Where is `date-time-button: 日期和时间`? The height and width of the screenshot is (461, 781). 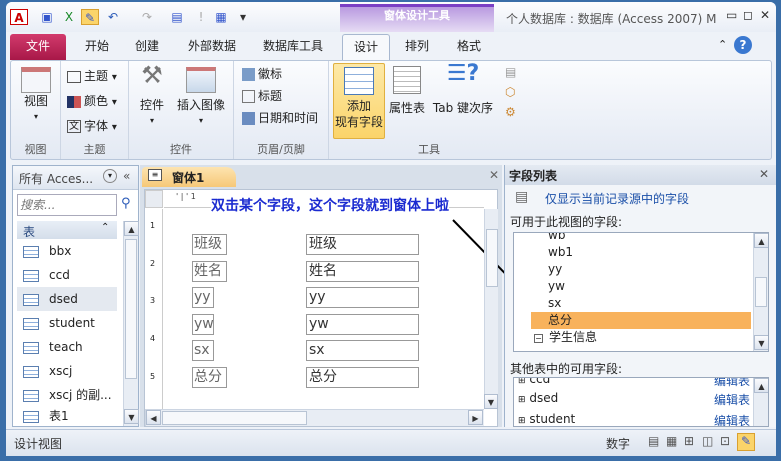 date-time-button: 日期和时间 is located at coordinates (280, 117).